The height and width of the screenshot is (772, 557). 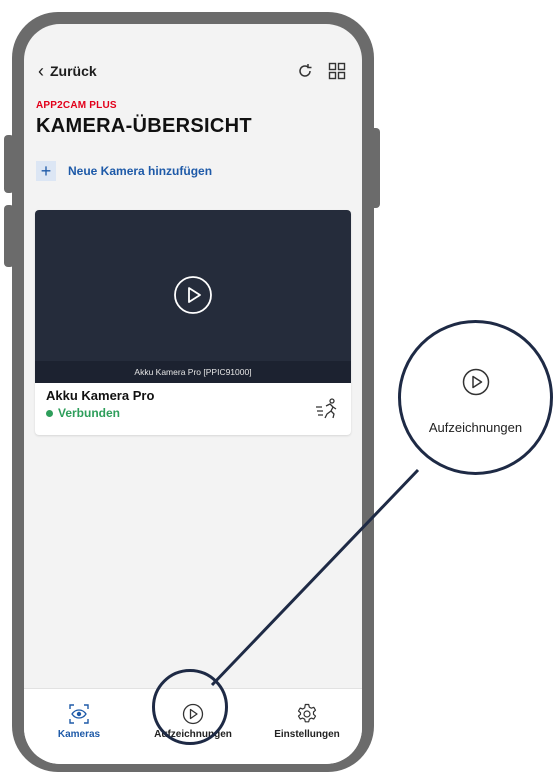 What do you see at coordinates (144, 126) in the screenshot?
I see `page-title: KAMERA-ÜBERSICHT` at bounding box center [144, 126].